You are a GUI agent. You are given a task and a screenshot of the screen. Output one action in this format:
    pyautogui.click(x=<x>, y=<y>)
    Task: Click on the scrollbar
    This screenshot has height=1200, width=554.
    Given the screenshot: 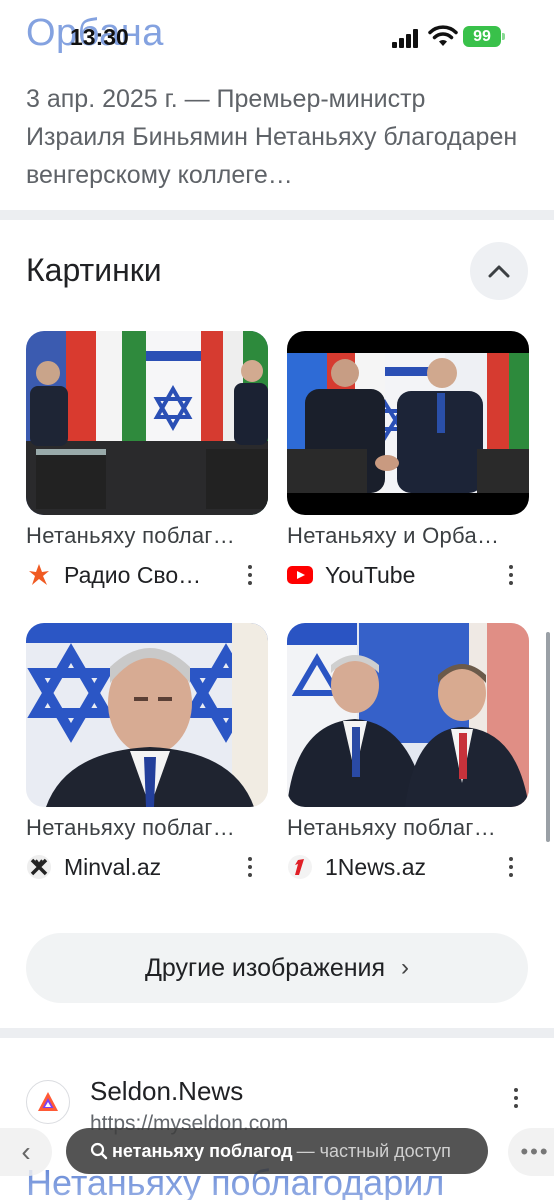 What is the action you would take?
    pyautogui.click(x=548, y=737)
    